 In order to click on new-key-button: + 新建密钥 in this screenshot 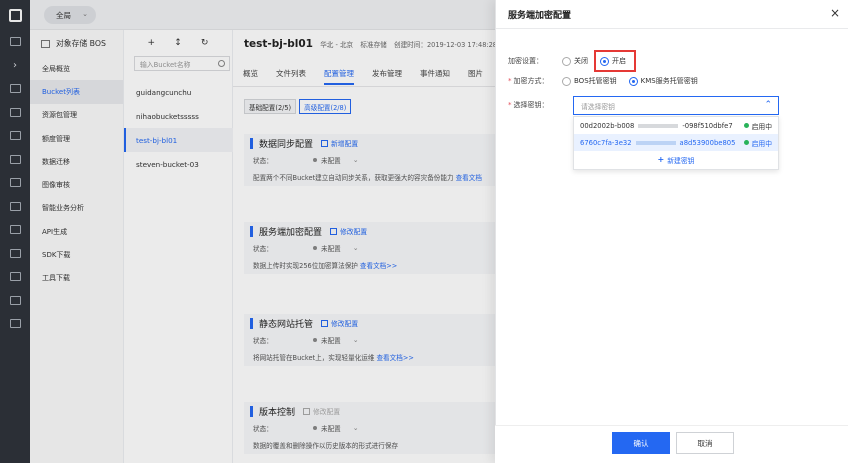, I will do `click(676, 159)`.